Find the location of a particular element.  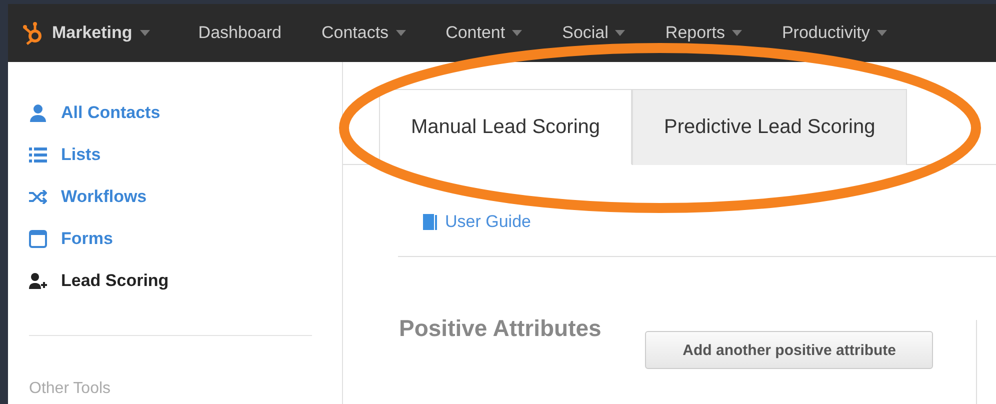

shuffle-icon is located at coordinates (38, 197).